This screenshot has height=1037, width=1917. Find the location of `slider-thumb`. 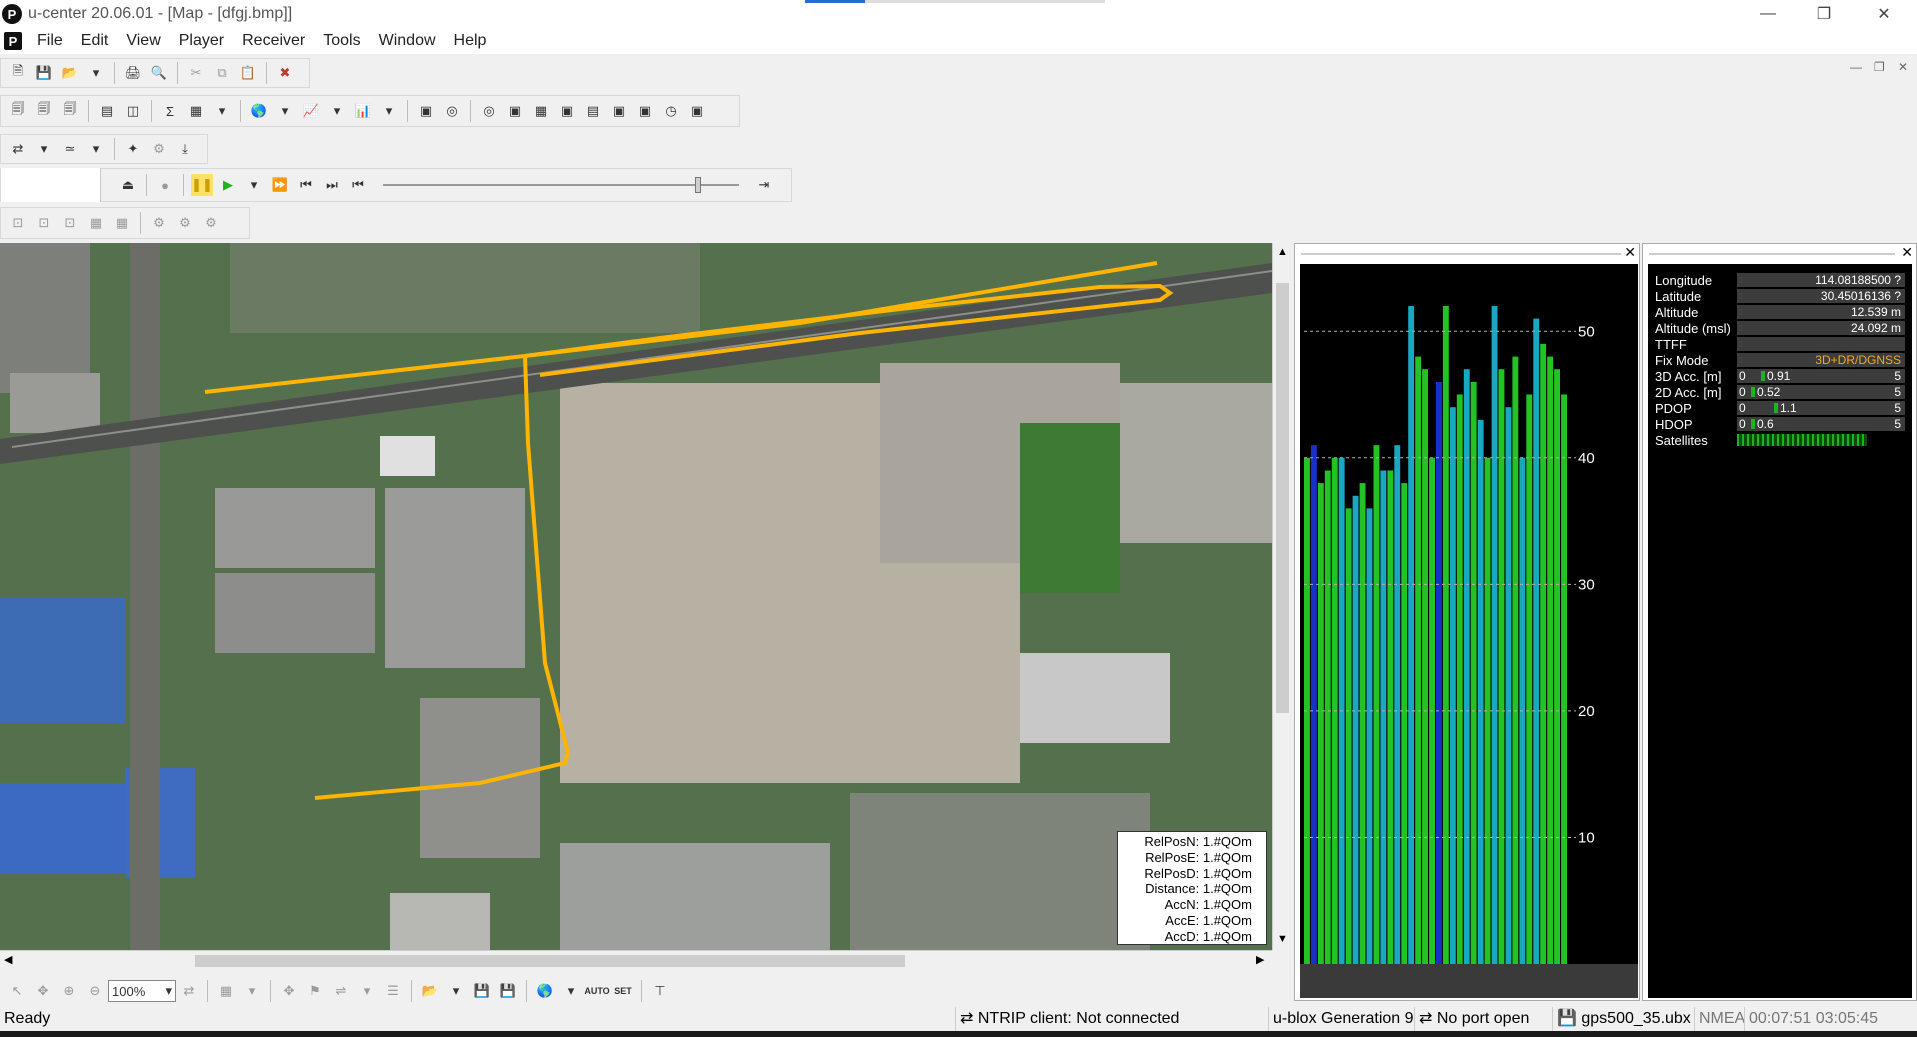

slider-thumb is located at coordinates (698, 185).